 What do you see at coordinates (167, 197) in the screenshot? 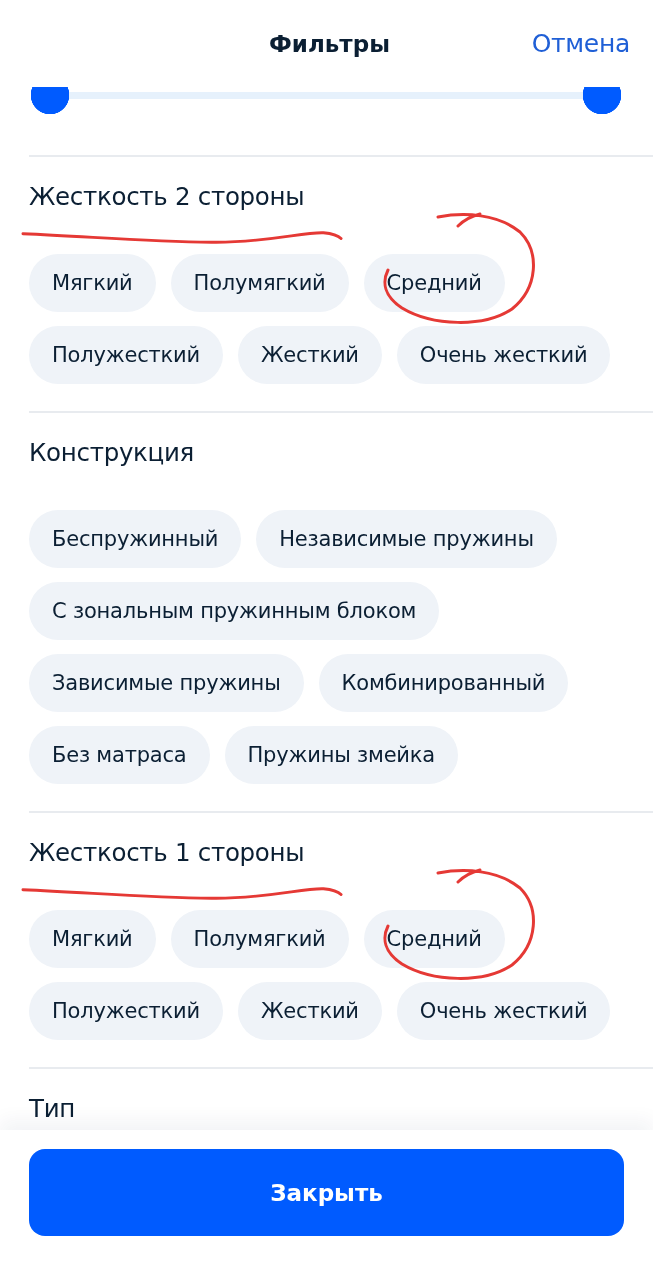
I see `section-title: Жесткость 2 стороны` at bounding box center [167, 197].